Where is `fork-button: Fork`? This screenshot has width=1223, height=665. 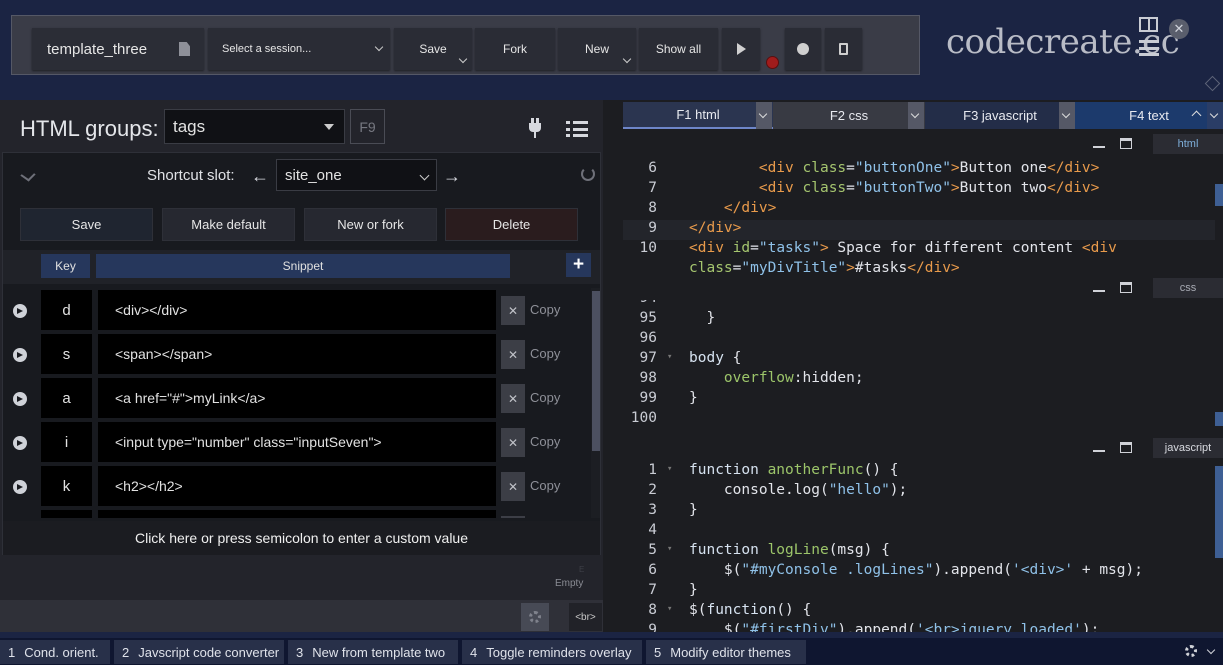
fork-button: Fork is located at coordinates (515, 49).